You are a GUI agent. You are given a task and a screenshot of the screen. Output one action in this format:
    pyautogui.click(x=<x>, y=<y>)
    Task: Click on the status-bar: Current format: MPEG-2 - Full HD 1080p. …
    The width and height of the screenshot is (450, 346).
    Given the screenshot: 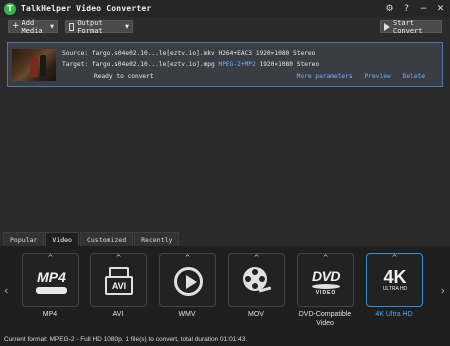 What is the action you would take?
    pyautogui.click(x=225, y=339)
    